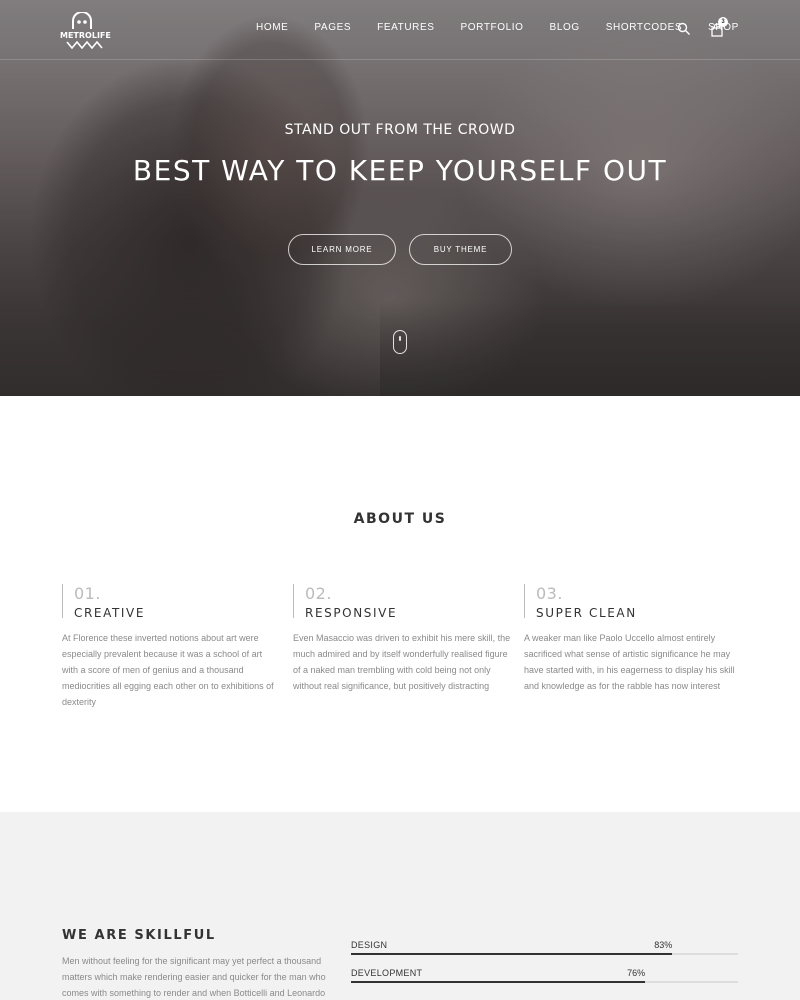  I want to click on feature-title: CREATIVE, so click(110, 613).